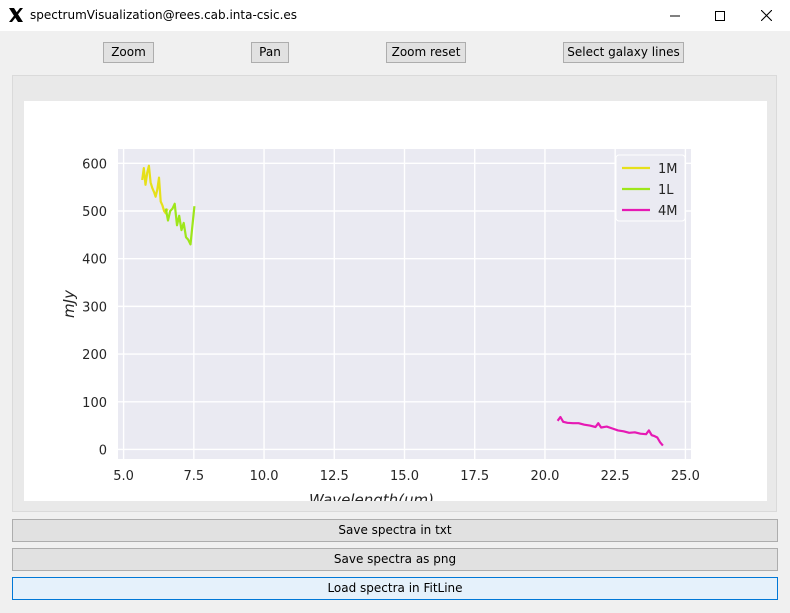 The width and height of the screenshot is (790, 613). Describe the element at coordinates (193, 476) in the screenshot. I see `x-tick-label: 7.5` at that location.